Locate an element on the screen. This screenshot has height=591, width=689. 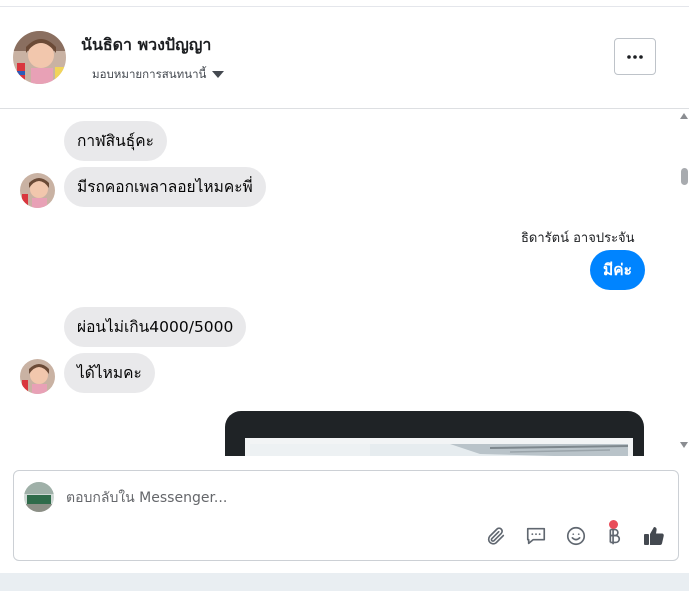
thumbs-up-icon is located at coordinates (654, 536).